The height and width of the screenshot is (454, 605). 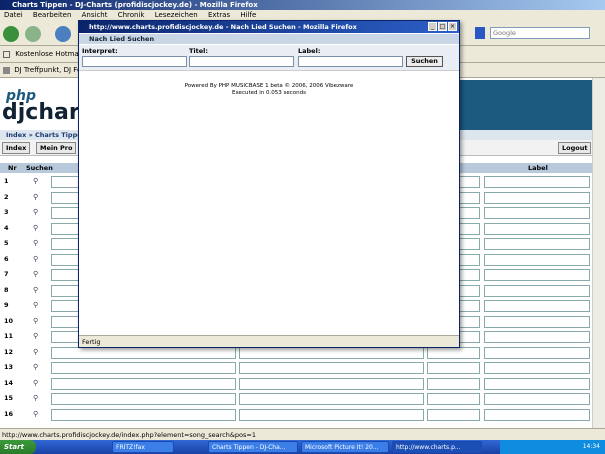 I want to click on checkbox-icon, so click(x=6, y=54).